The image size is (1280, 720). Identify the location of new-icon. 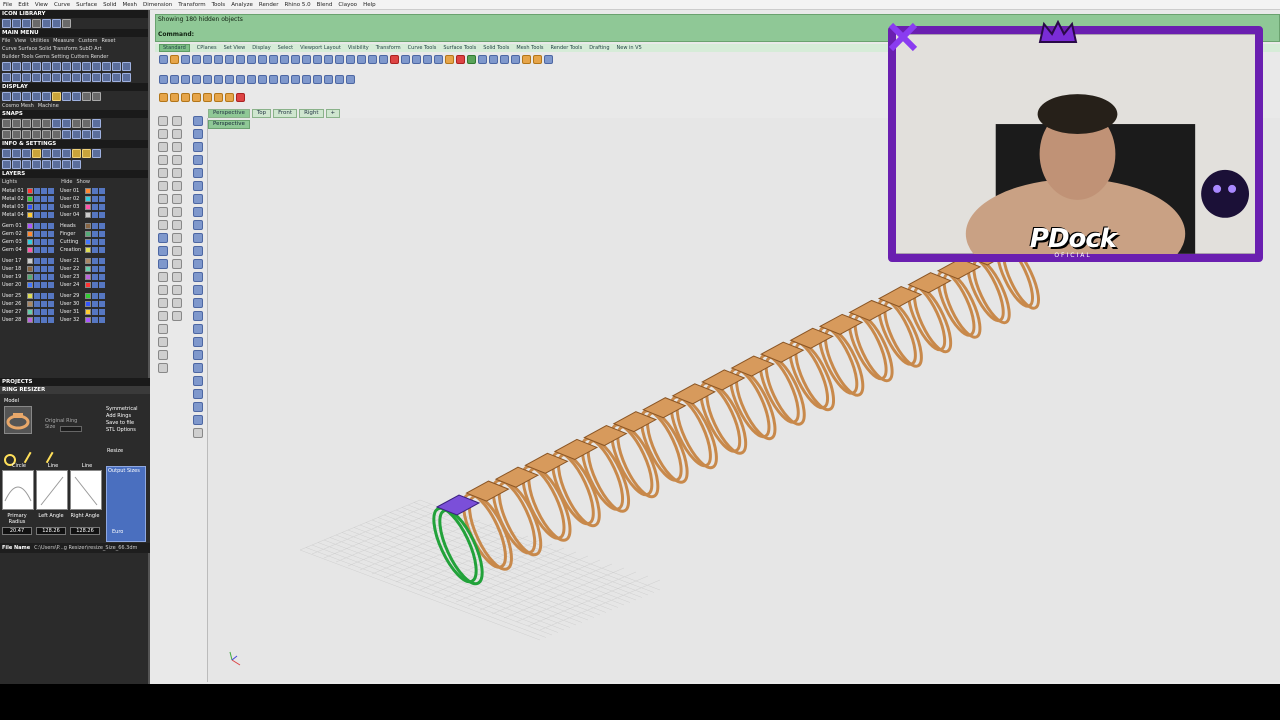
(163, 59).